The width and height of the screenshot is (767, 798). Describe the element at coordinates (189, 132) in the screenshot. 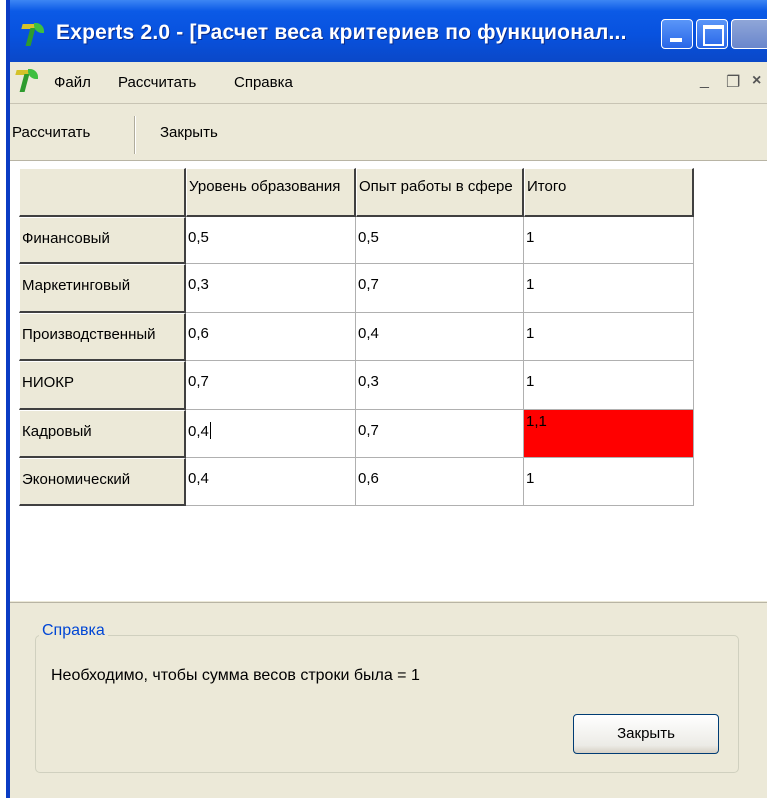

I see `close-button: Закрыть` at that location.